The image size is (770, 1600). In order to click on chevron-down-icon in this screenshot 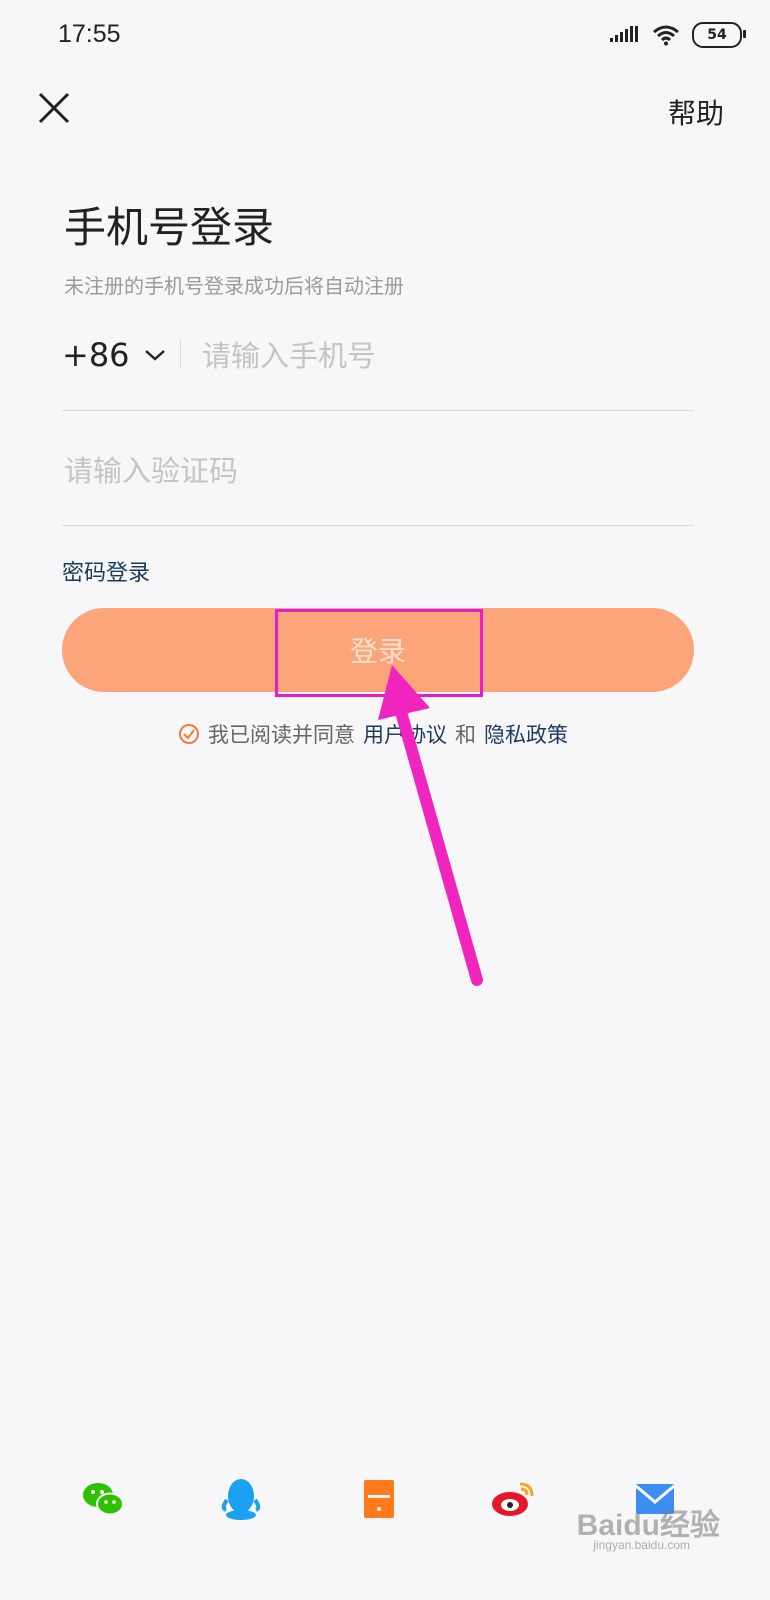, I will do `click(154, 355)`.